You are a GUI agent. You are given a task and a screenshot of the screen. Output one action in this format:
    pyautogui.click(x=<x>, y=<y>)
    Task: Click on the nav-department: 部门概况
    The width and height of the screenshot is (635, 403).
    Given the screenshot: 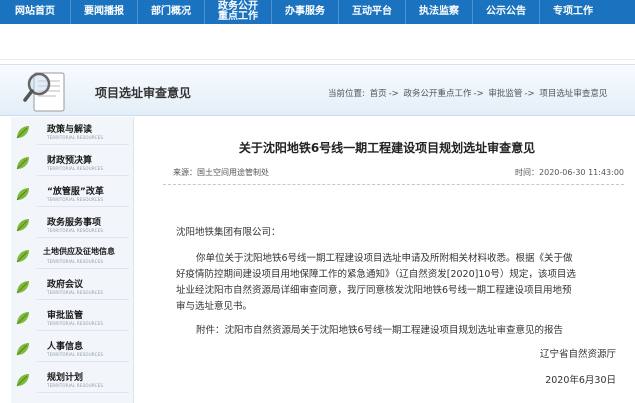 What is the action you would take?
    pyautogui.click(x=171, y=12)
    